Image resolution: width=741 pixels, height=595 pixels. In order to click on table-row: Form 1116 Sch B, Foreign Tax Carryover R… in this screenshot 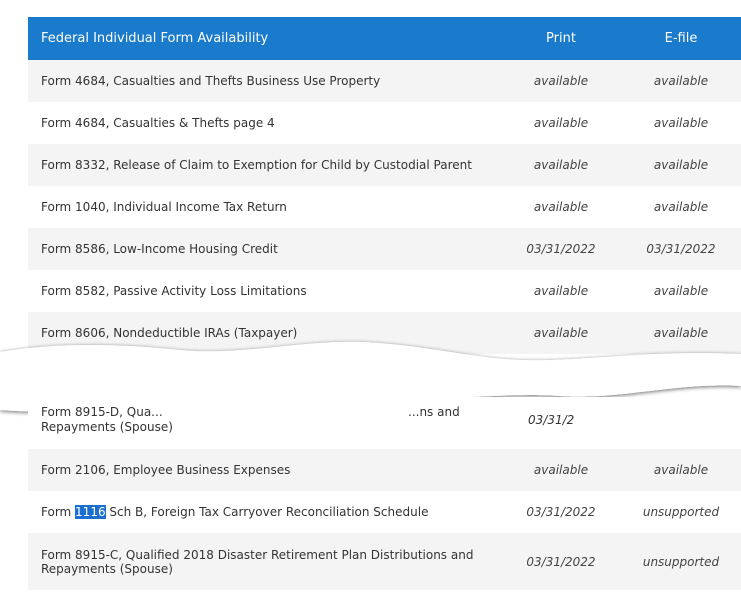, I will do `click(384, 512)`.